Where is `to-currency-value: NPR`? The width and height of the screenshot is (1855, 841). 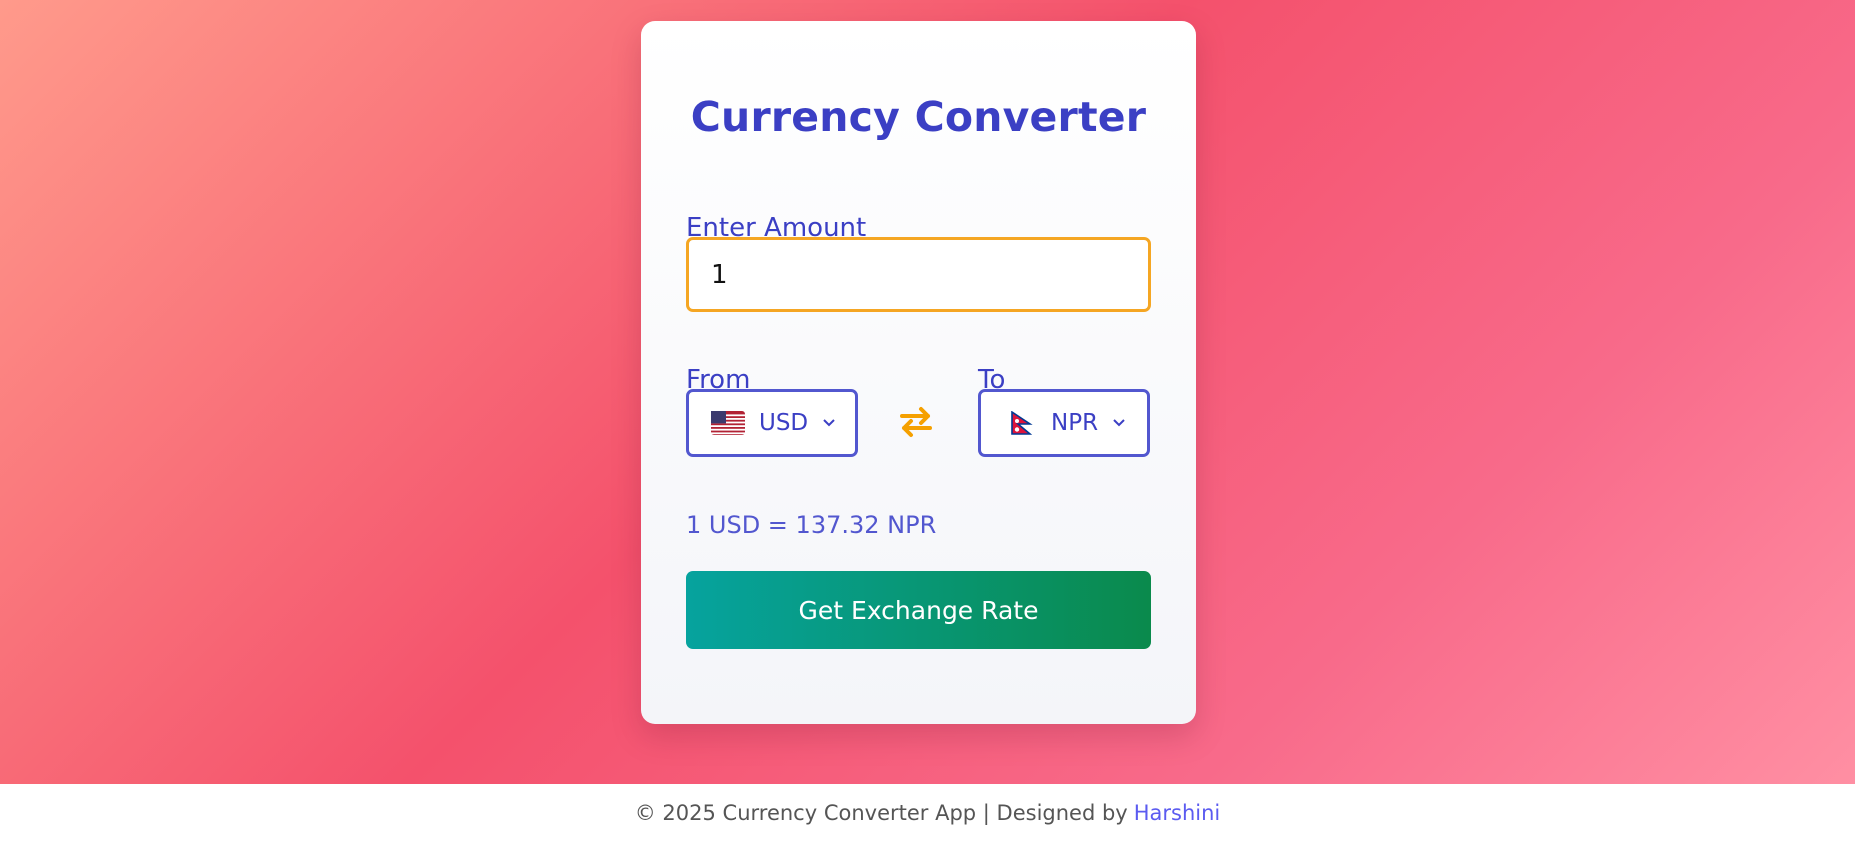
to-currency-value: NPR is located at coordinates (1075, 423).